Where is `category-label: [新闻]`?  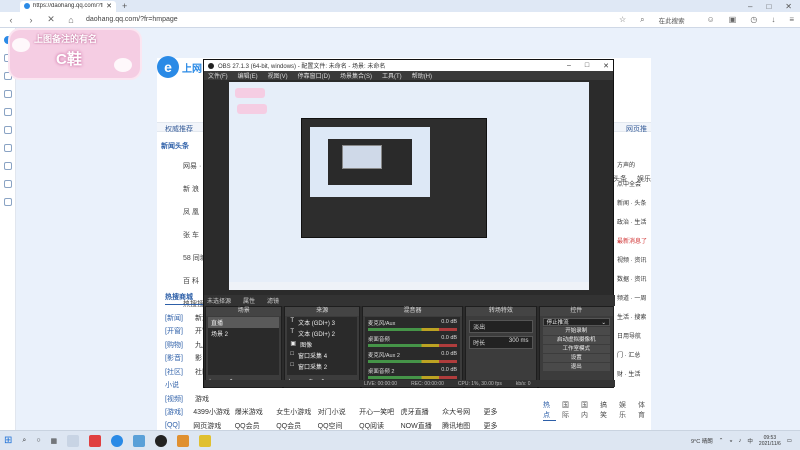
category-label: [新闻] is located at coordinates (180, 318).